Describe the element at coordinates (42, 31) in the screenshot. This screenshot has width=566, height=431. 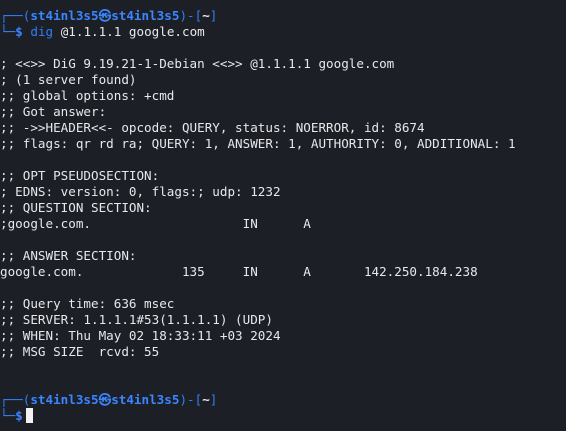
I see `command-binary: dig` at that location.